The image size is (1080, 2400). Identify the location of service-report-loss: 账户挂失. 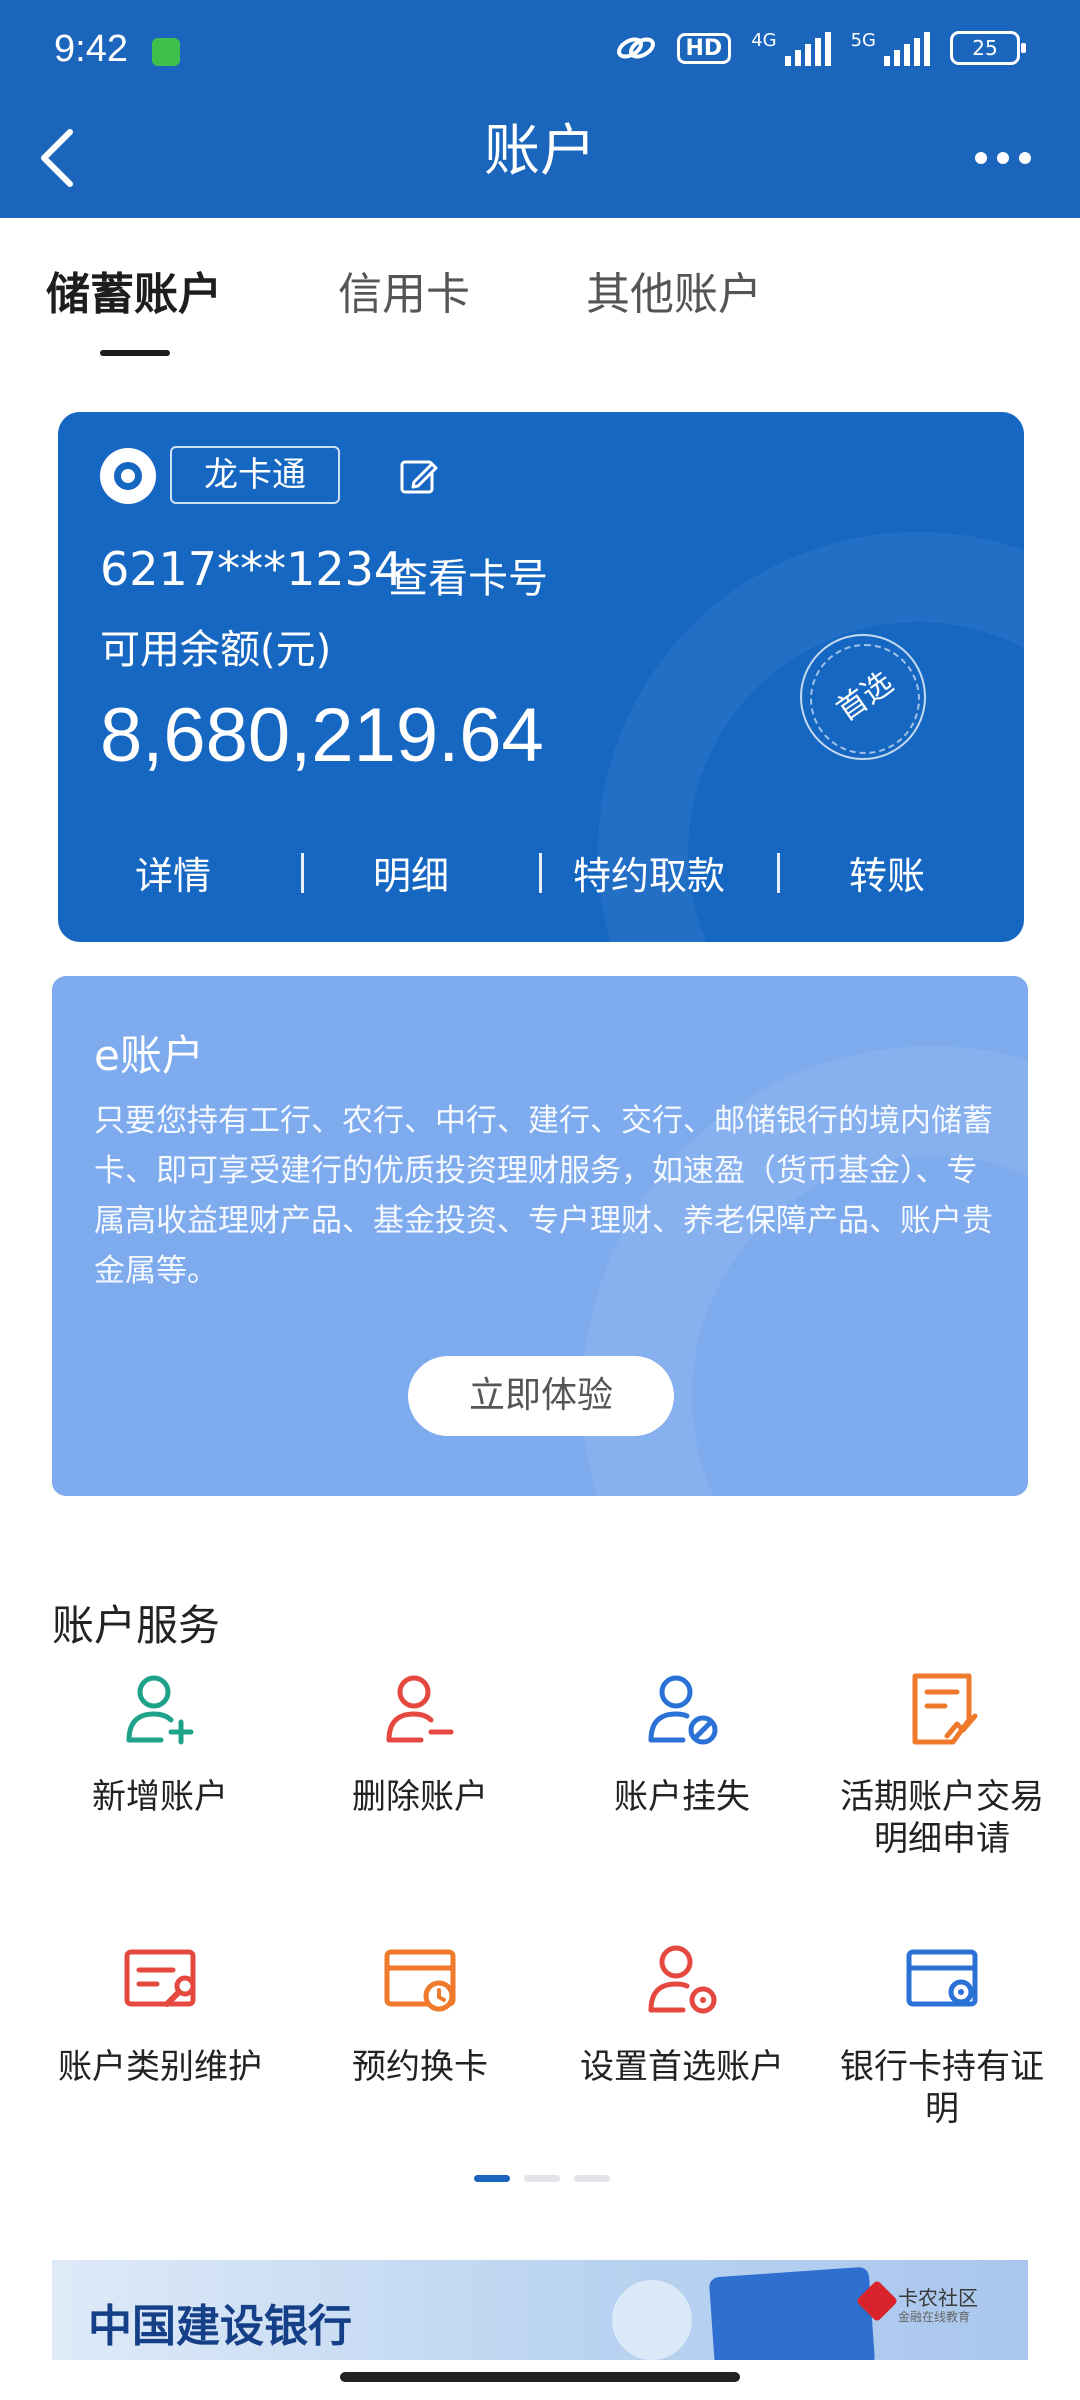
(682, 1744).